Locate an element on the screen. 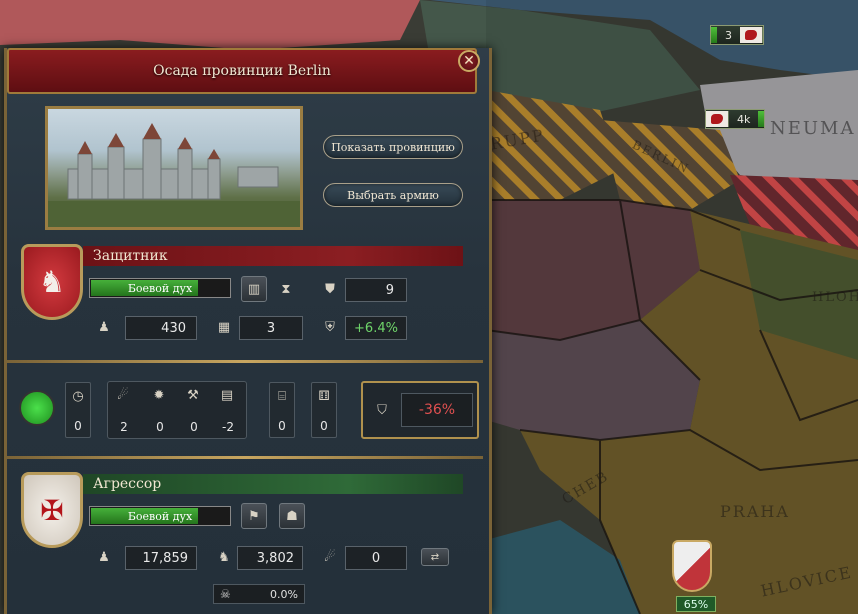 The image size is (858, 614). attacker-shield: ✠ is located at coordinates (52, 510).